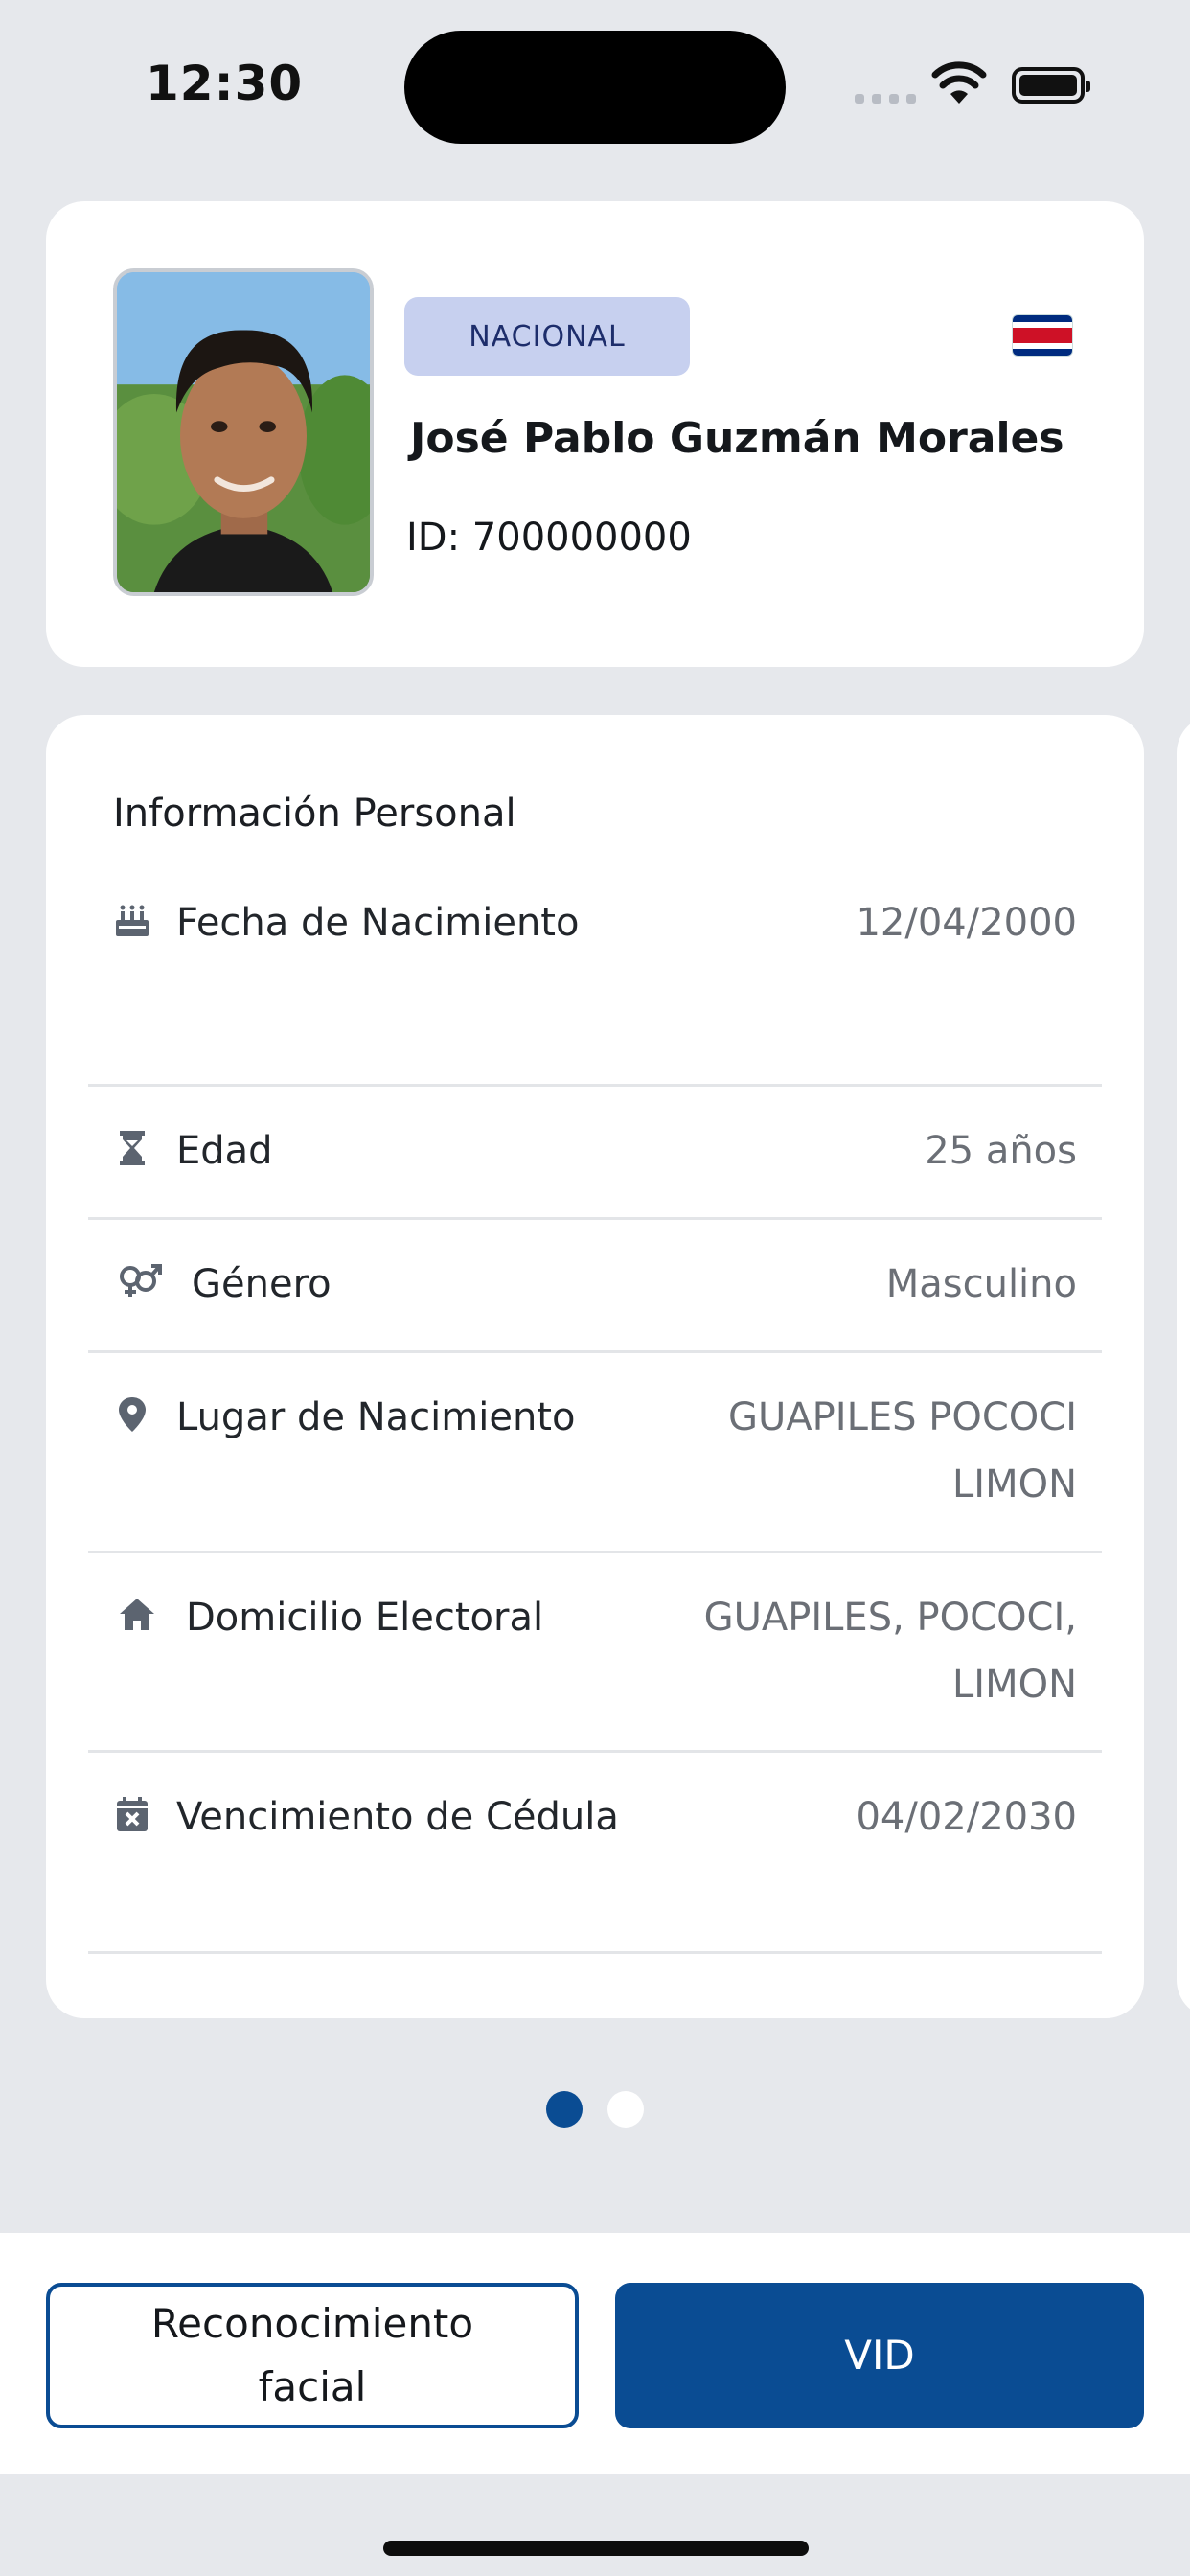 This screenshot has width=1190, height=2576. Describe the element at coordinates (549, 538) in the screenshot. I see `id-number: ID: 700000000` at that location.